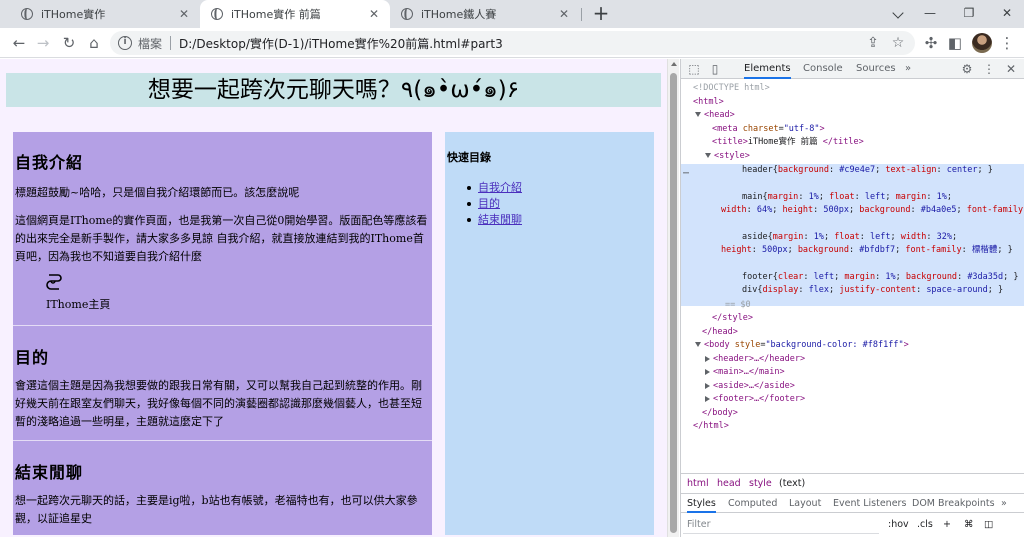  I want to click on home-button: ⌂, so click(94, 43).